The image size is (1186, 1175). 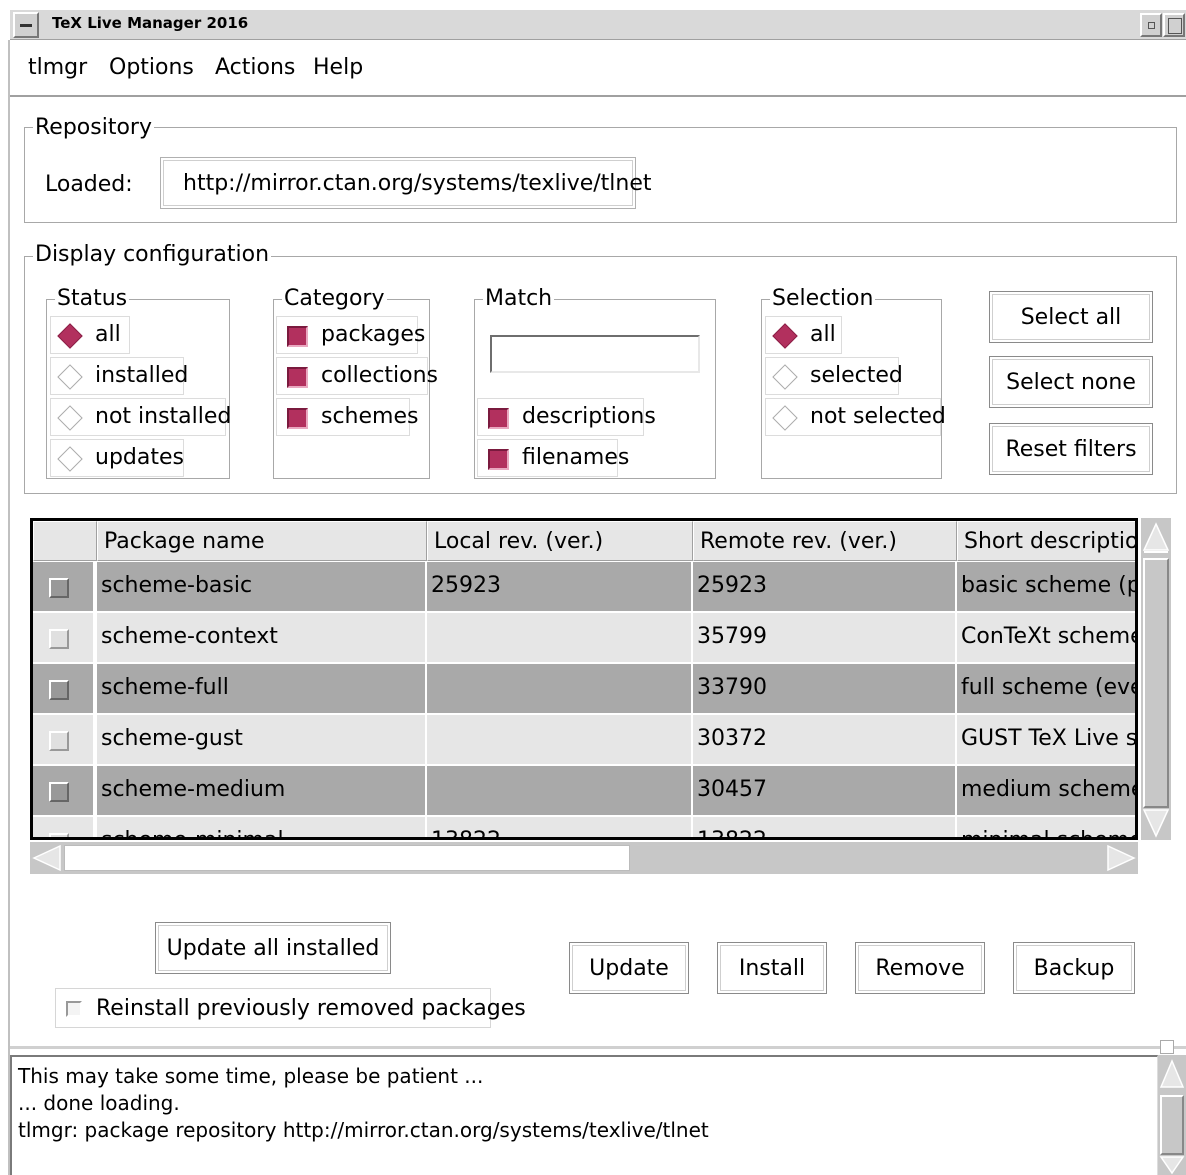 I want to click on package-name-cell: scheme-context, so click(x=262, y=637).